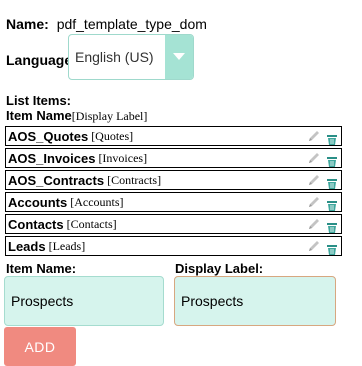 This screenshot has width=362, height=366. I want to click on list-item-key: AOS_Quotes, so click(48, 136).